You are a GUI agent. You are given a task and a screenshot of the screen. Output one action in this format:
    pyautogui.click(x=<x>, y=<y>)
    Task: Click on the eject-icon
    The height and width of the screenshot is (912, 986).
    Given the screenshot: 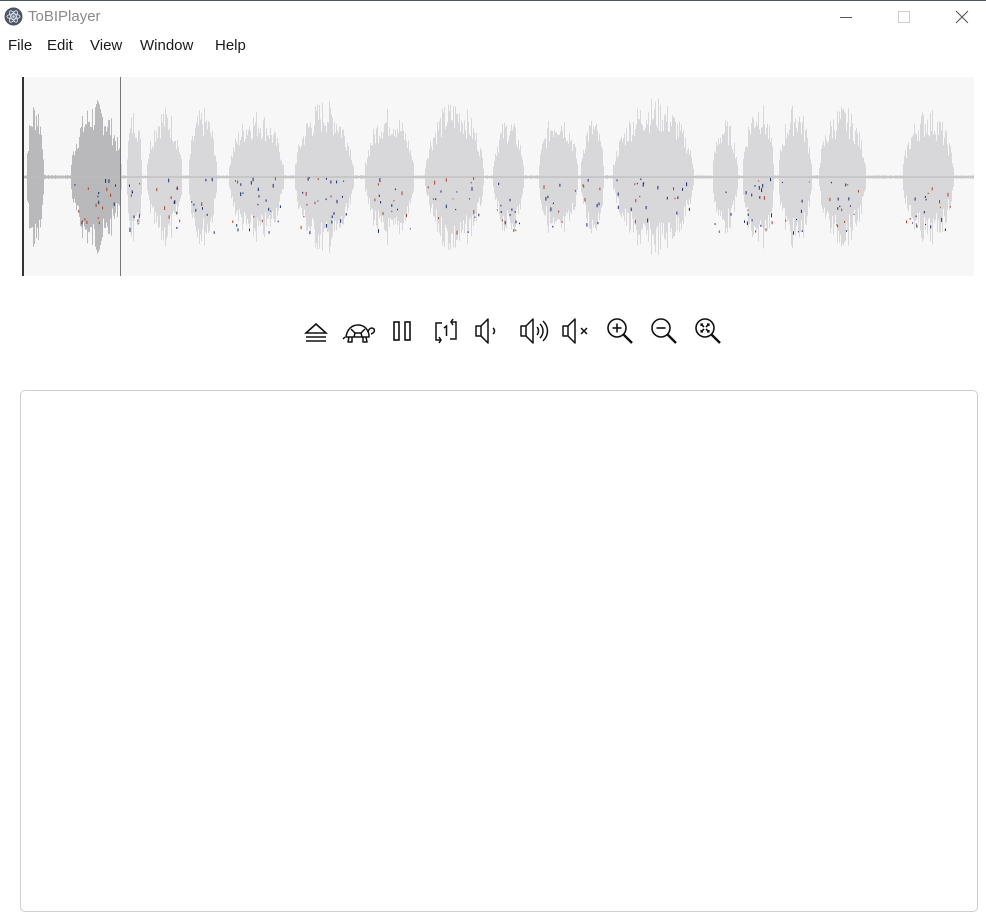 What is the action you would take?
    pyautogui.click(x=316, y=332)
    